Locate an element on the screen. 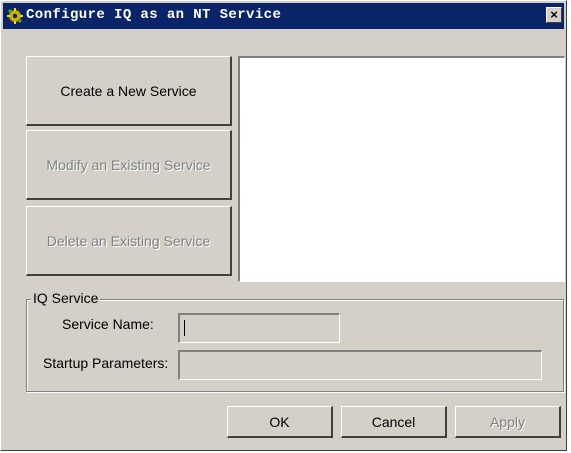 The height and width of the screenshot is (453, 571). modify-service-button: Modify an Existing Service is located at coordinates (129, 165).